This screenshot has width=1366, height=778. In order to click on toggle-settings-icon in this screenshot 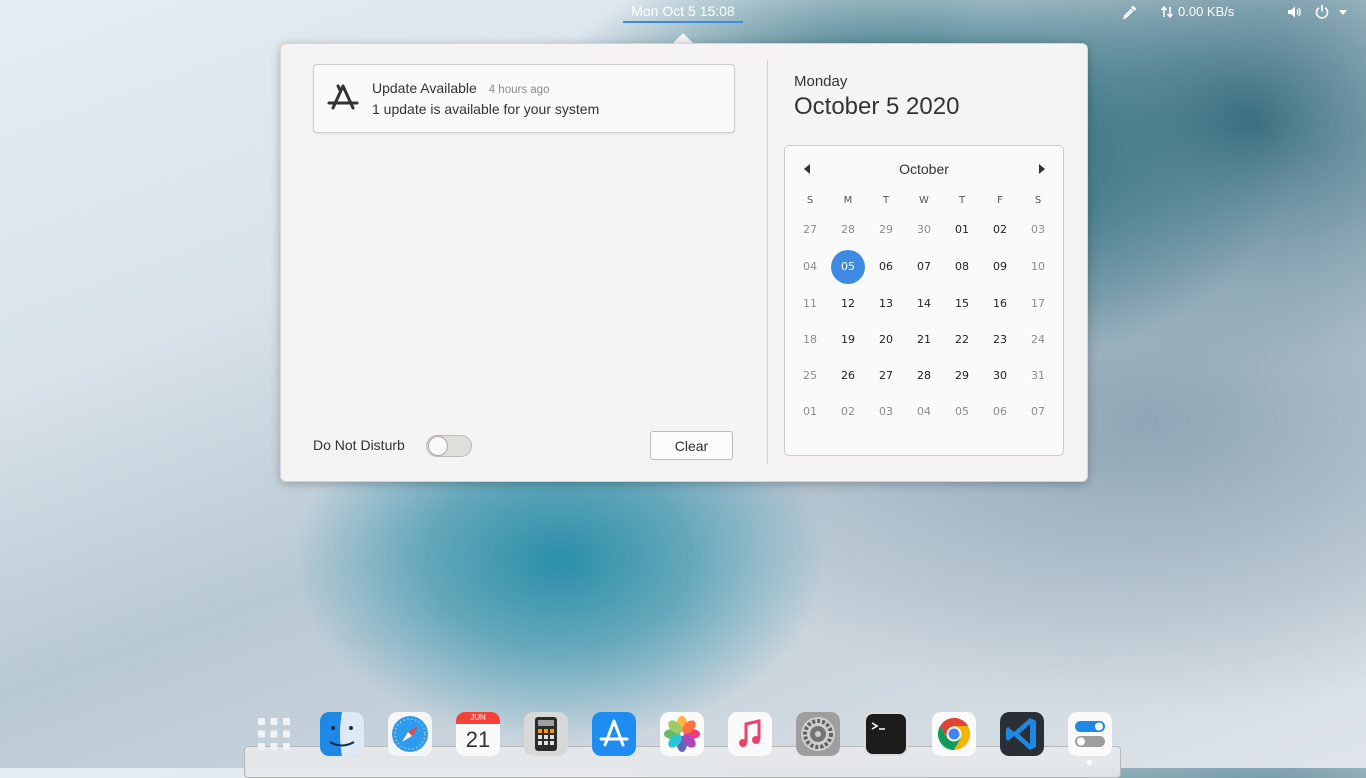, I will do `click(1090, 734)`.